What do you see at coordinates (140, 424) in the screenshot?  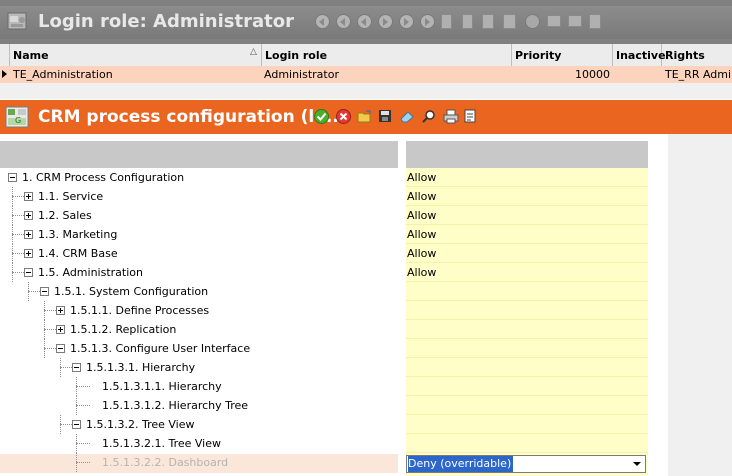 I see `tree-node-label: 1.5.1.3.2. Tree View` at bounding box center [140, 424].